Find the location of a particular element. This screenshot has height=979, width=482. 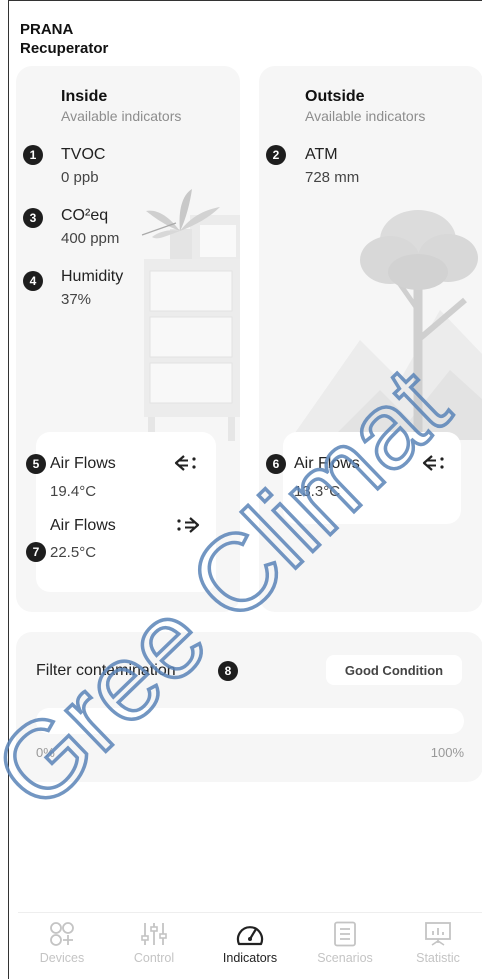

airflow-outside-label: Air Flows is located at coordinates (327, 463).